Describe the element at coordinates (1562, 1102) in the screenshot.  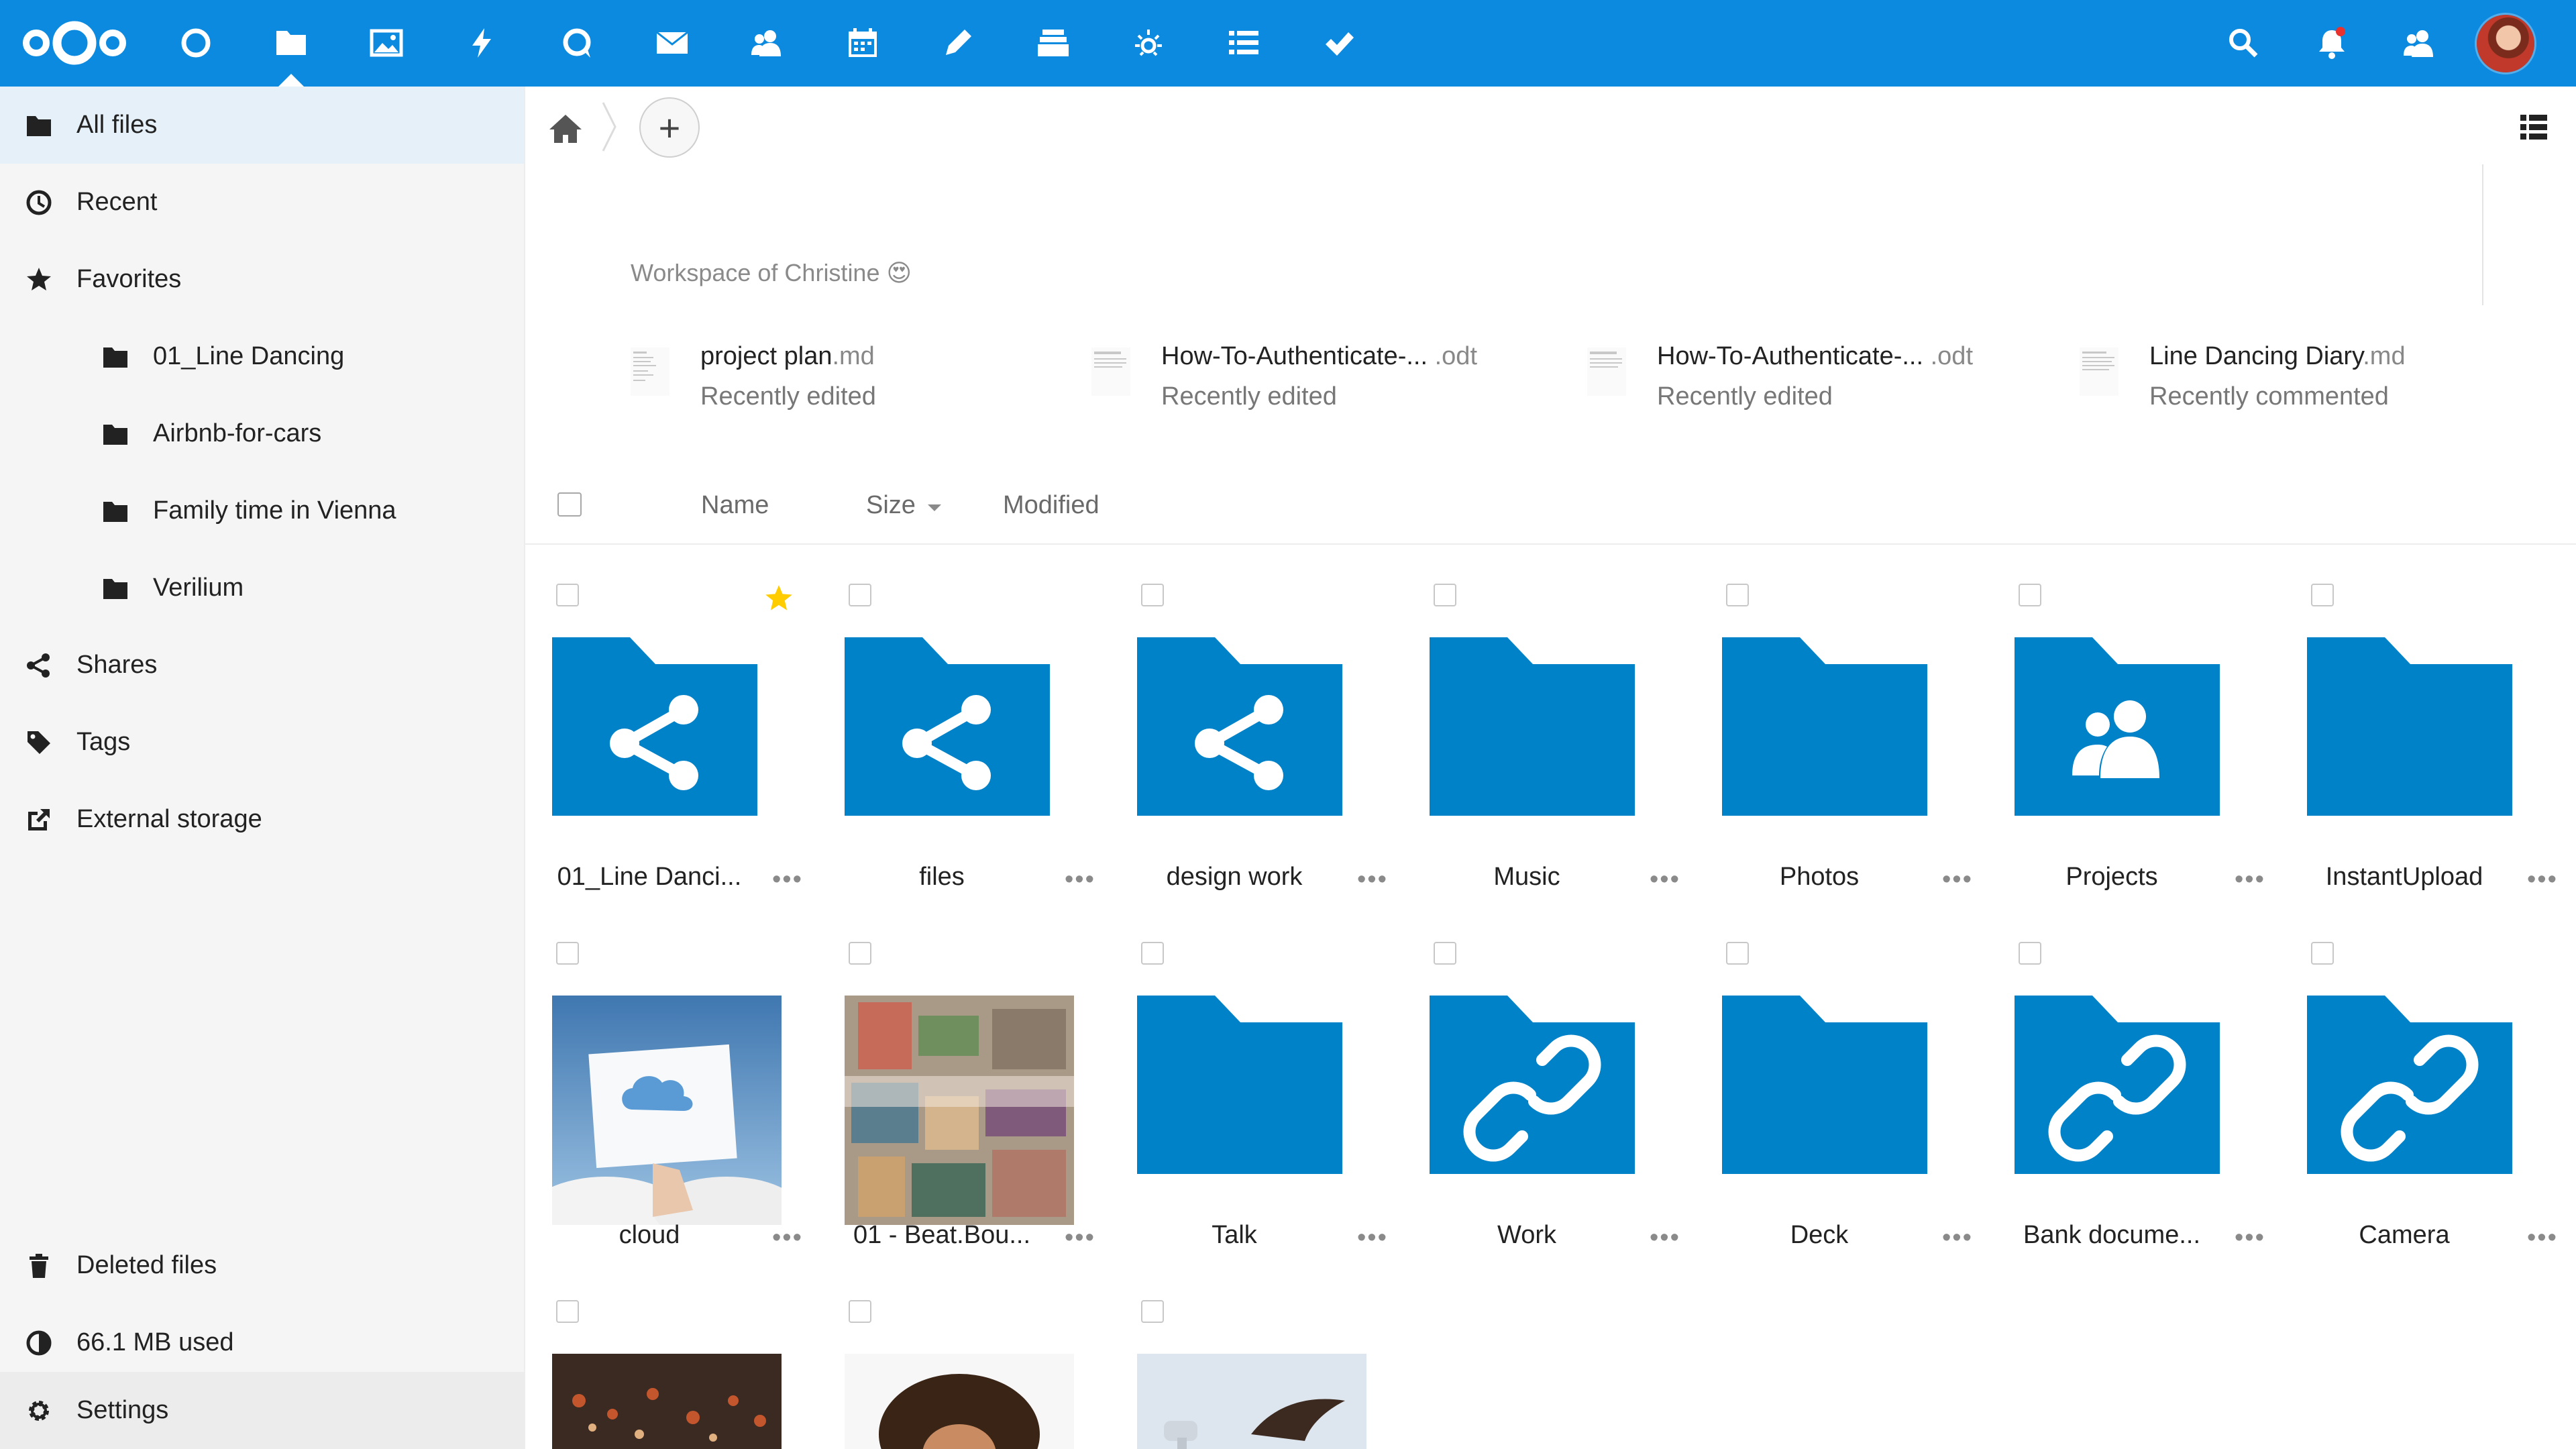
I see `file-tile: Work •••` at that location.